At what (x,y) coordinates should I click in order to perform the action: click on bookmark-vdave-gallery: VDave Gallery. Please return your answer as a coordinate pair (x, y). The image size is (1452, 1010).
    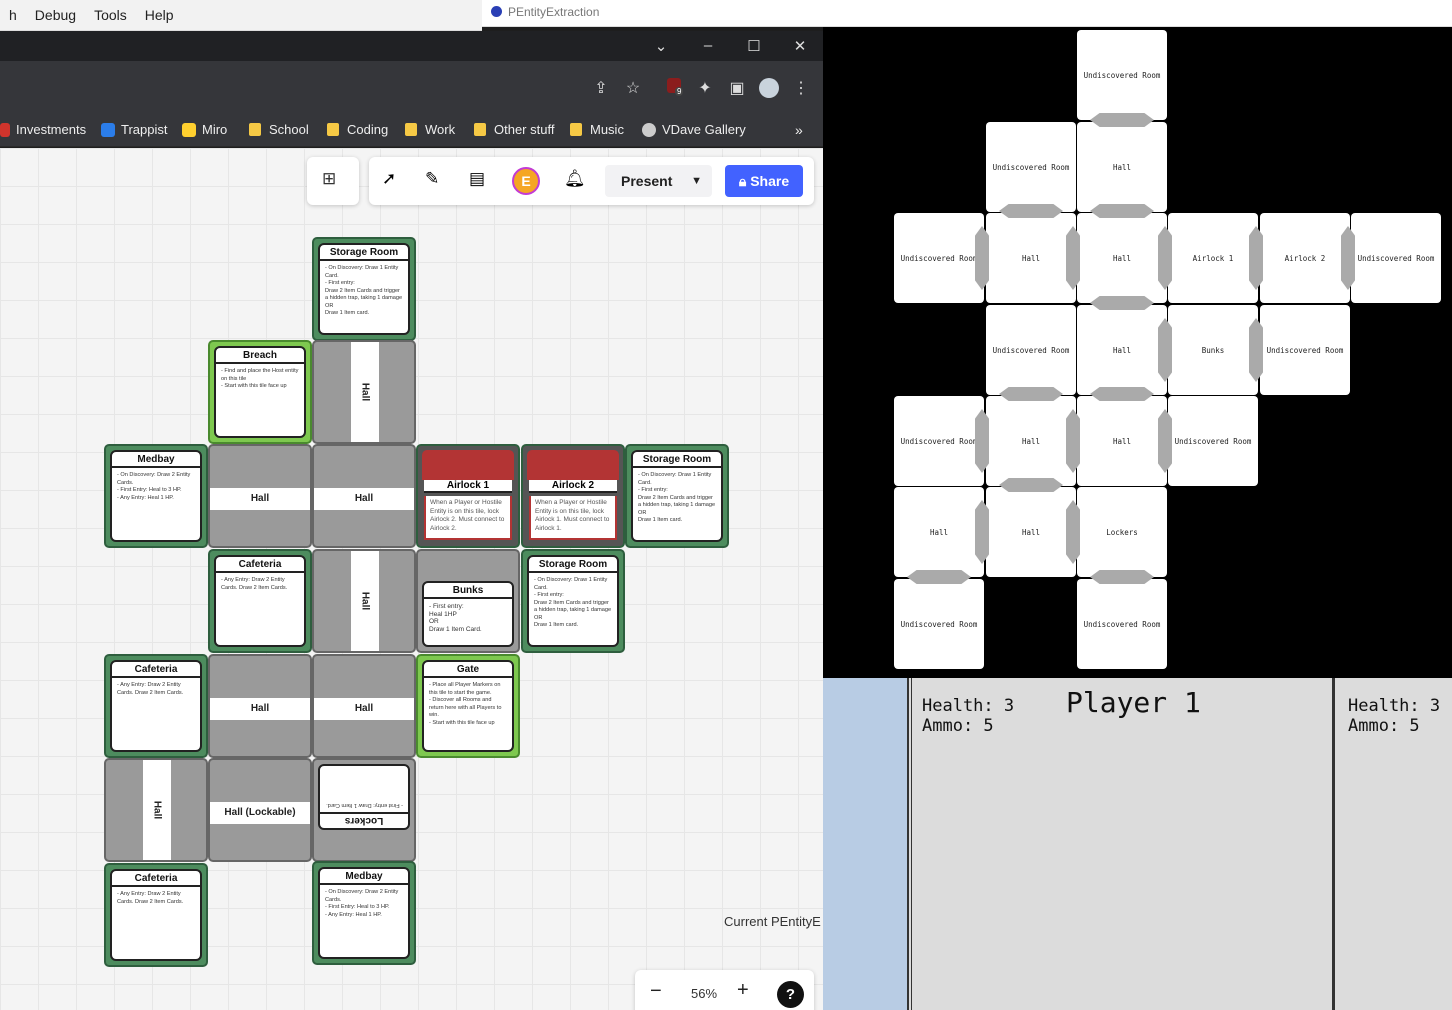
    Looking at the image, I should click on (694, 129).